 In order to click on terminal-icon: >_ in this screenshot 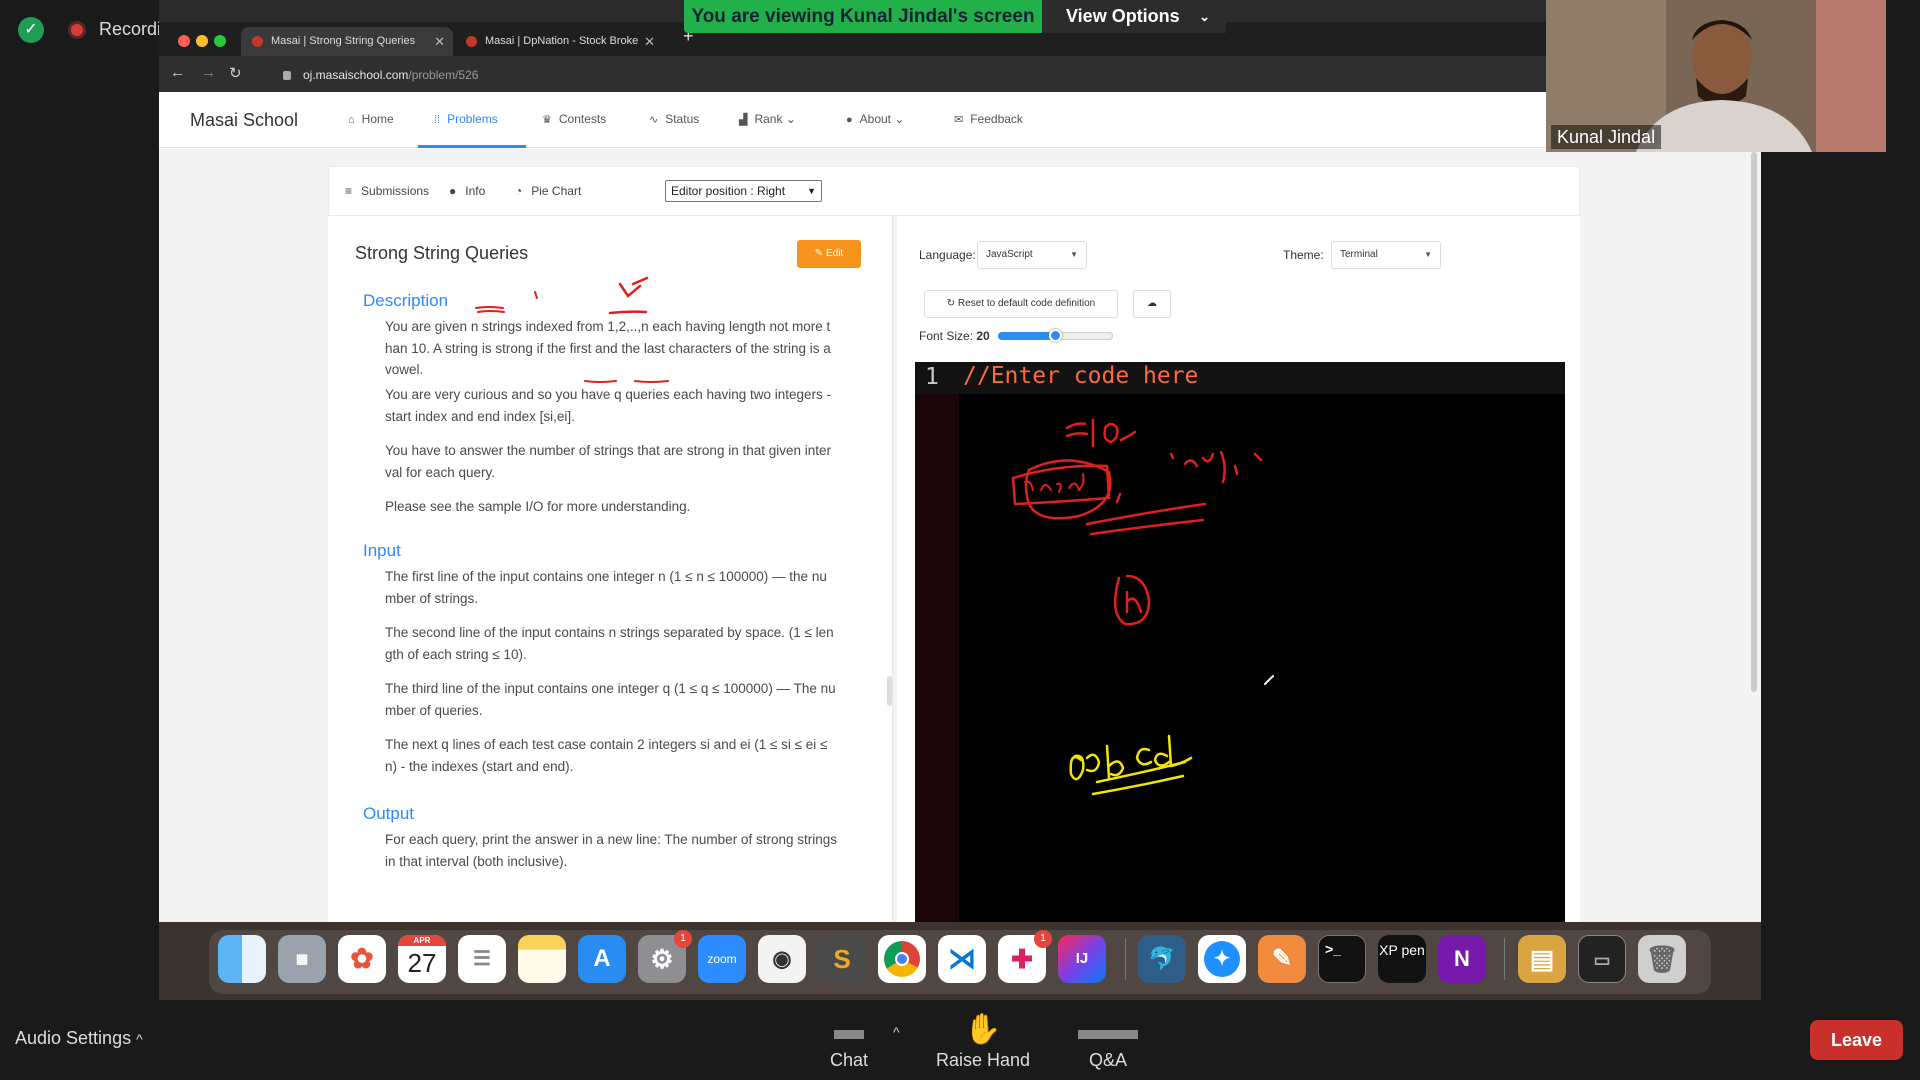, I will do `click(1342, 959)`.